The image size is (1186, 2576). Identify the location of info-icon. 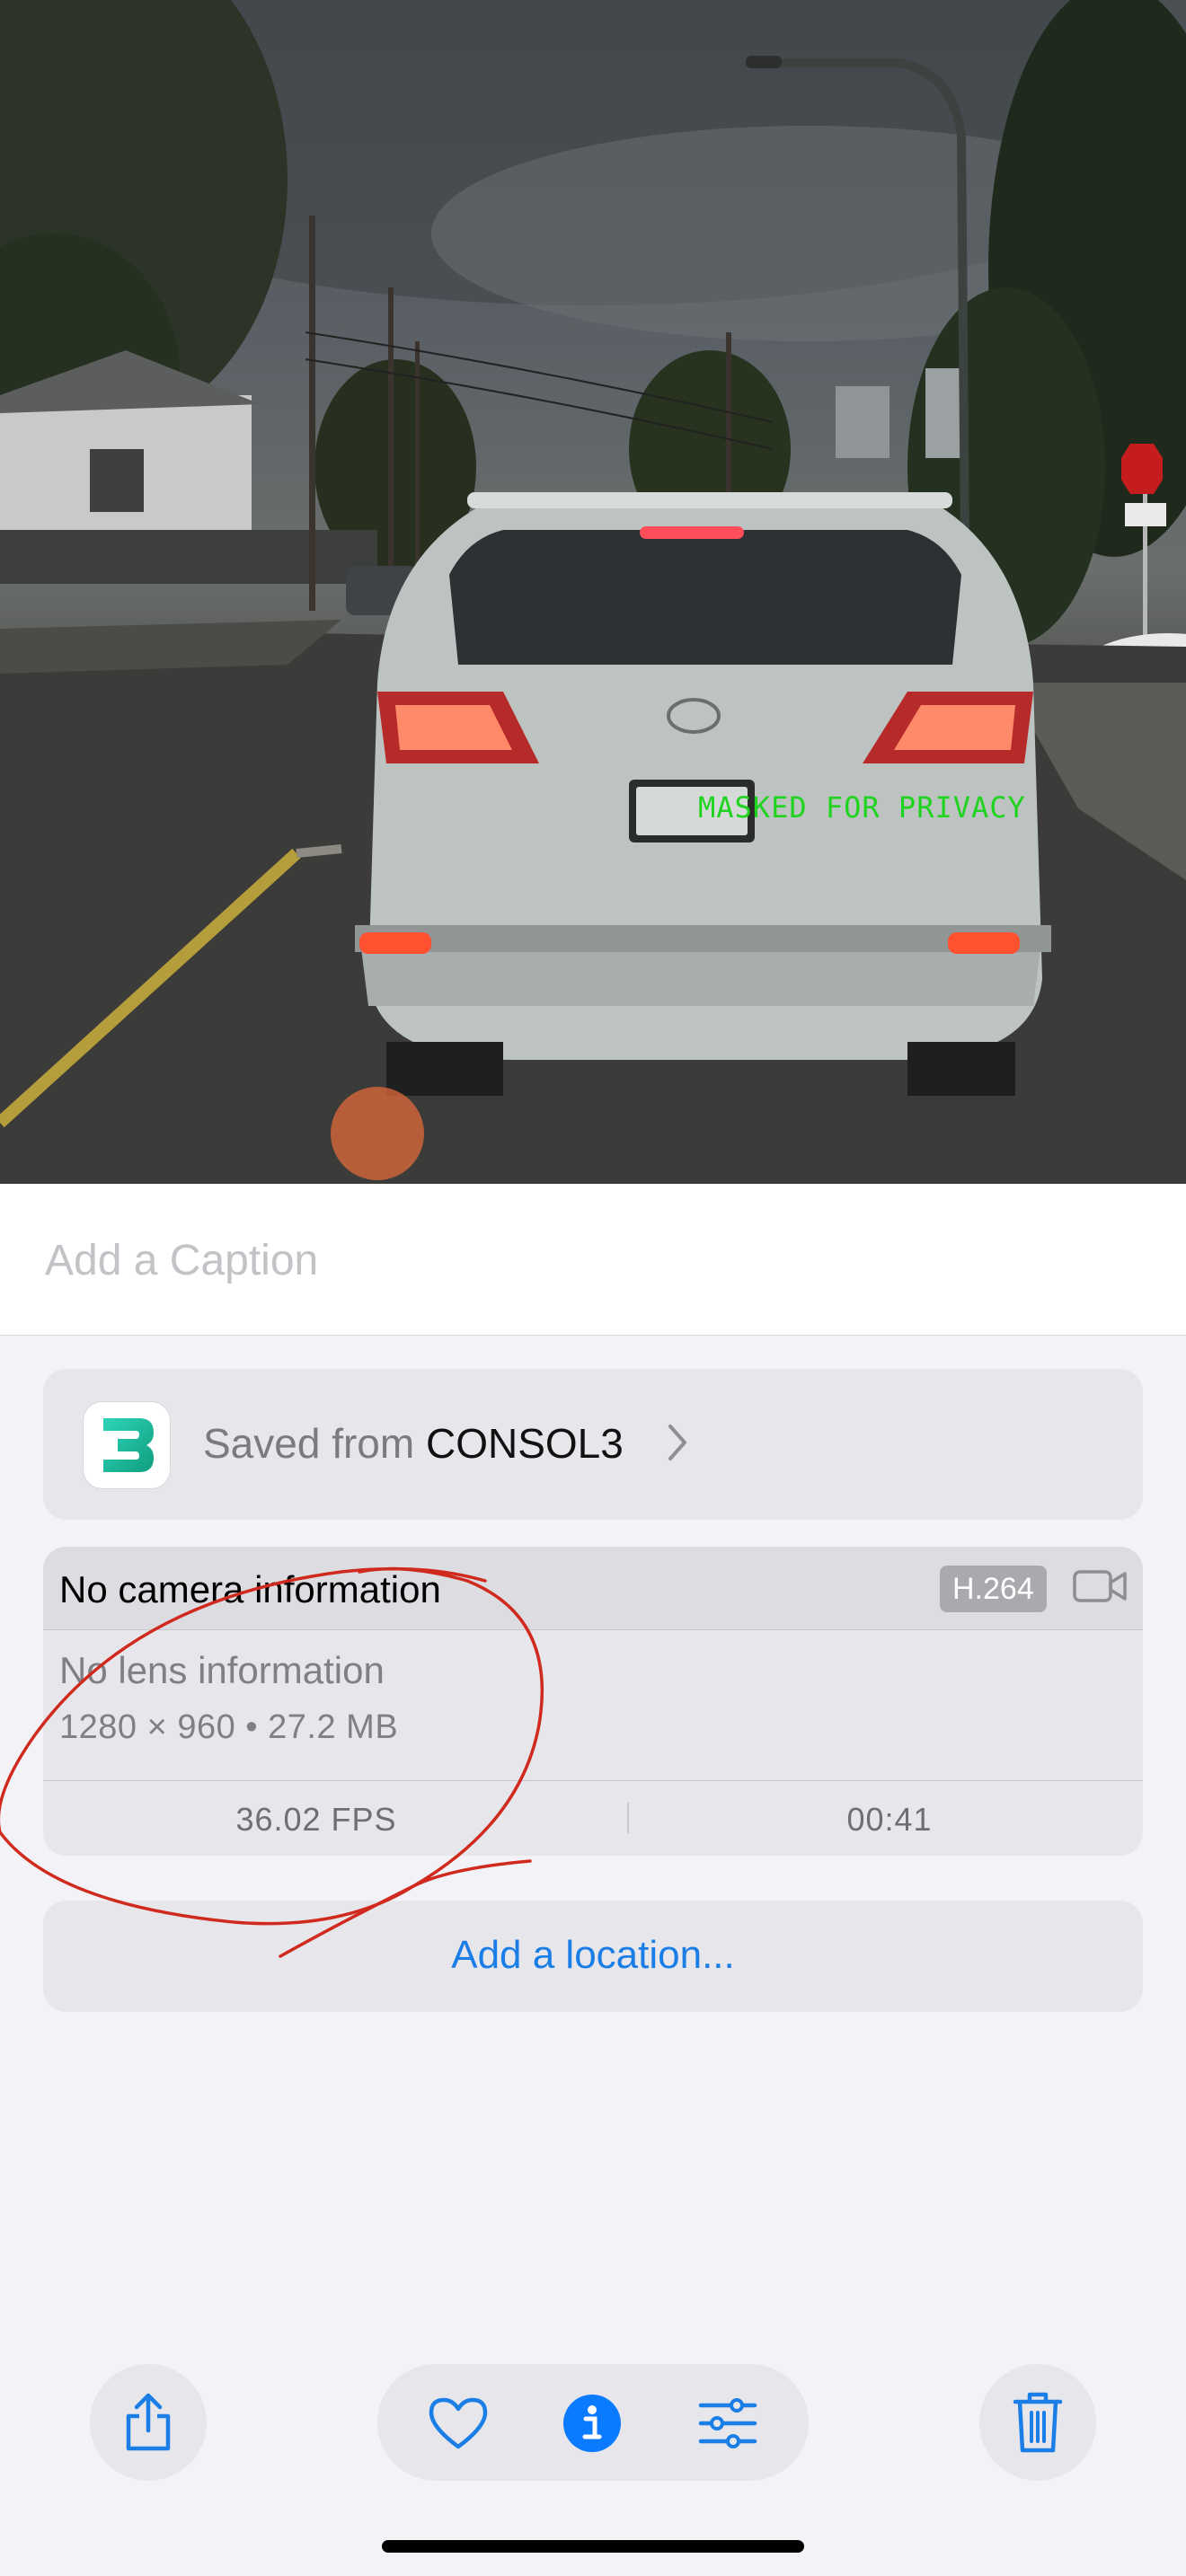
(592, 2423).